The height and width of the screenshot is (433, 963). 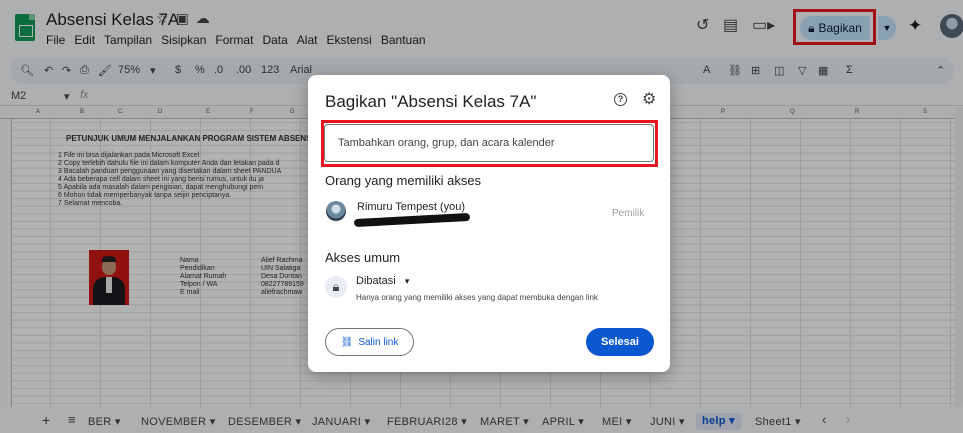 I want to click on lock-icon: 🔒︎, so click(x=336, y=287).